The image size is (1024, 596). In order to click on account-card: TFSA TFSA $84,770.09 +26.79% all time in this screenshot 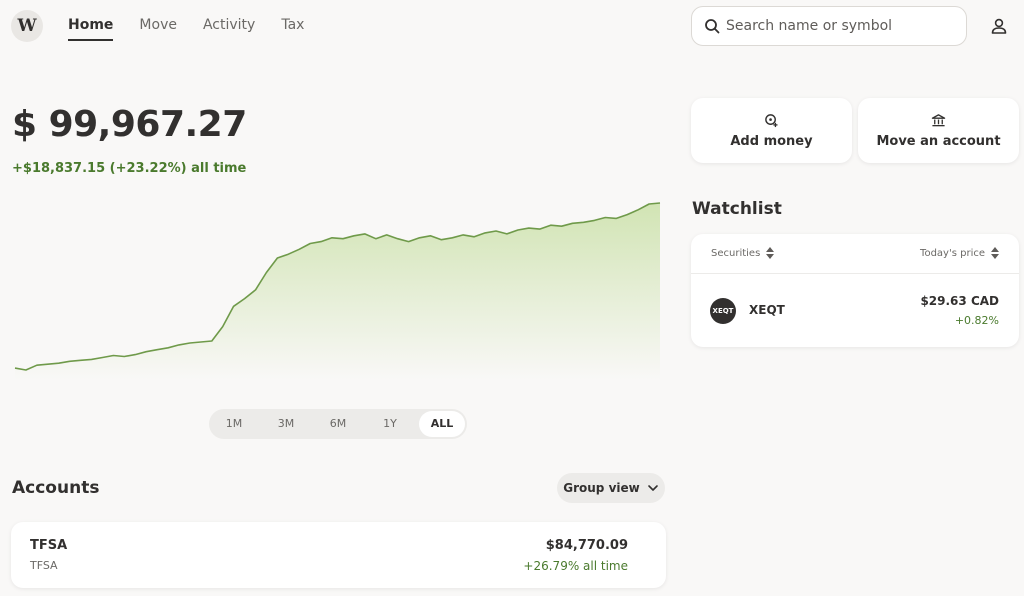, I will do `click(338, 555)`.